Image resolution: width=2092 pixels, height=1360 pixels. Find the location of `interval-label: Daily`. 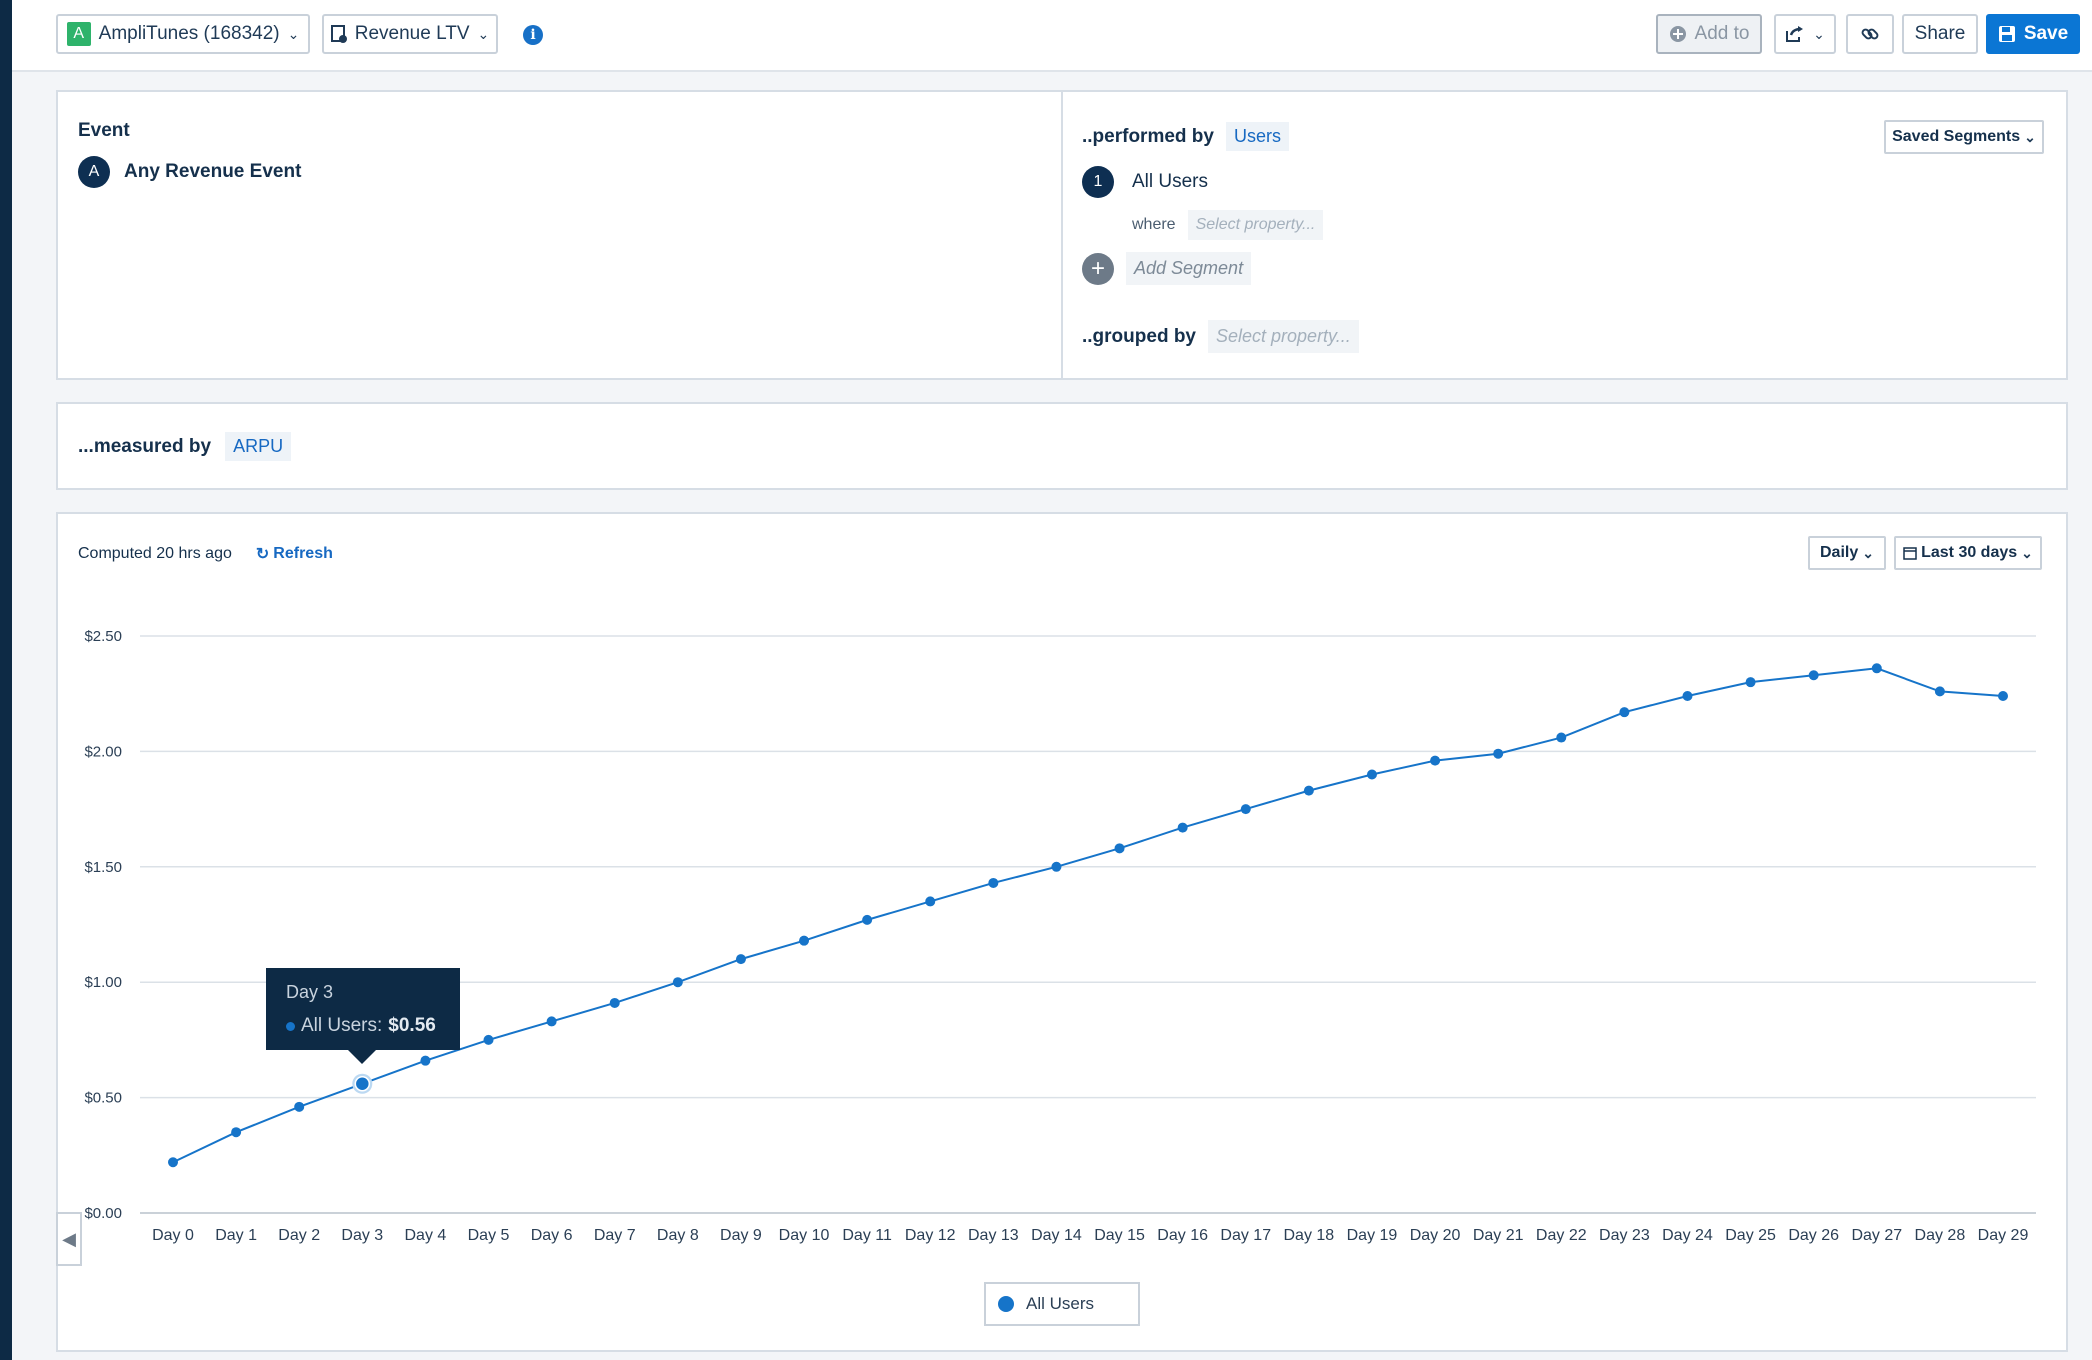

interval-label: Daily is located at coordinates (1839, 552).